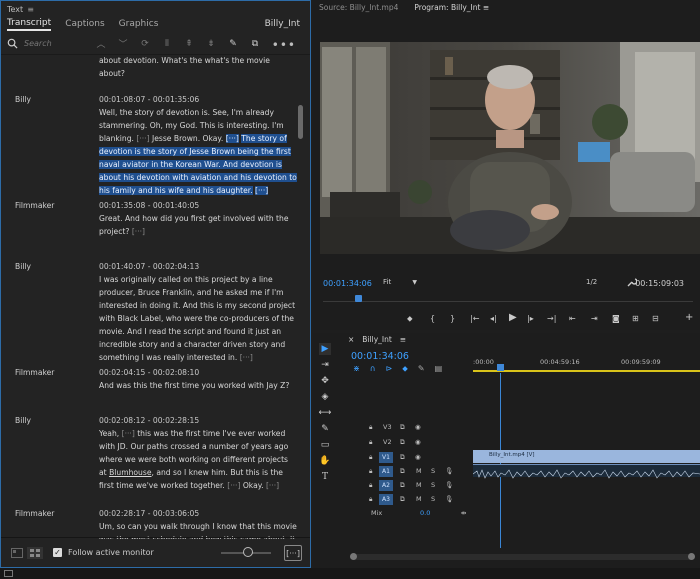 The image size is (700, 579). I want to click on more-options-icon: •••, so click(284, 45).